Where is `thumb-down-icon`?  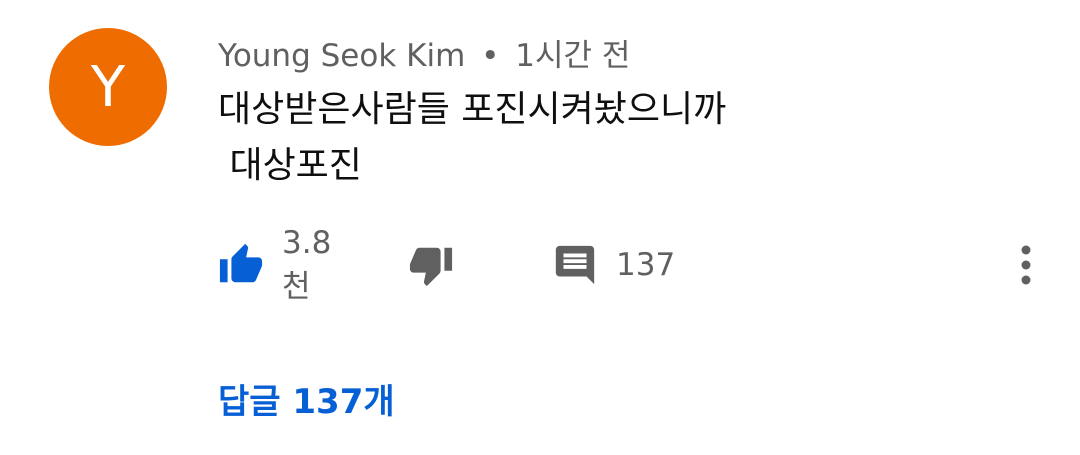
thumb-down-icon is located at coordinates (431, 265).